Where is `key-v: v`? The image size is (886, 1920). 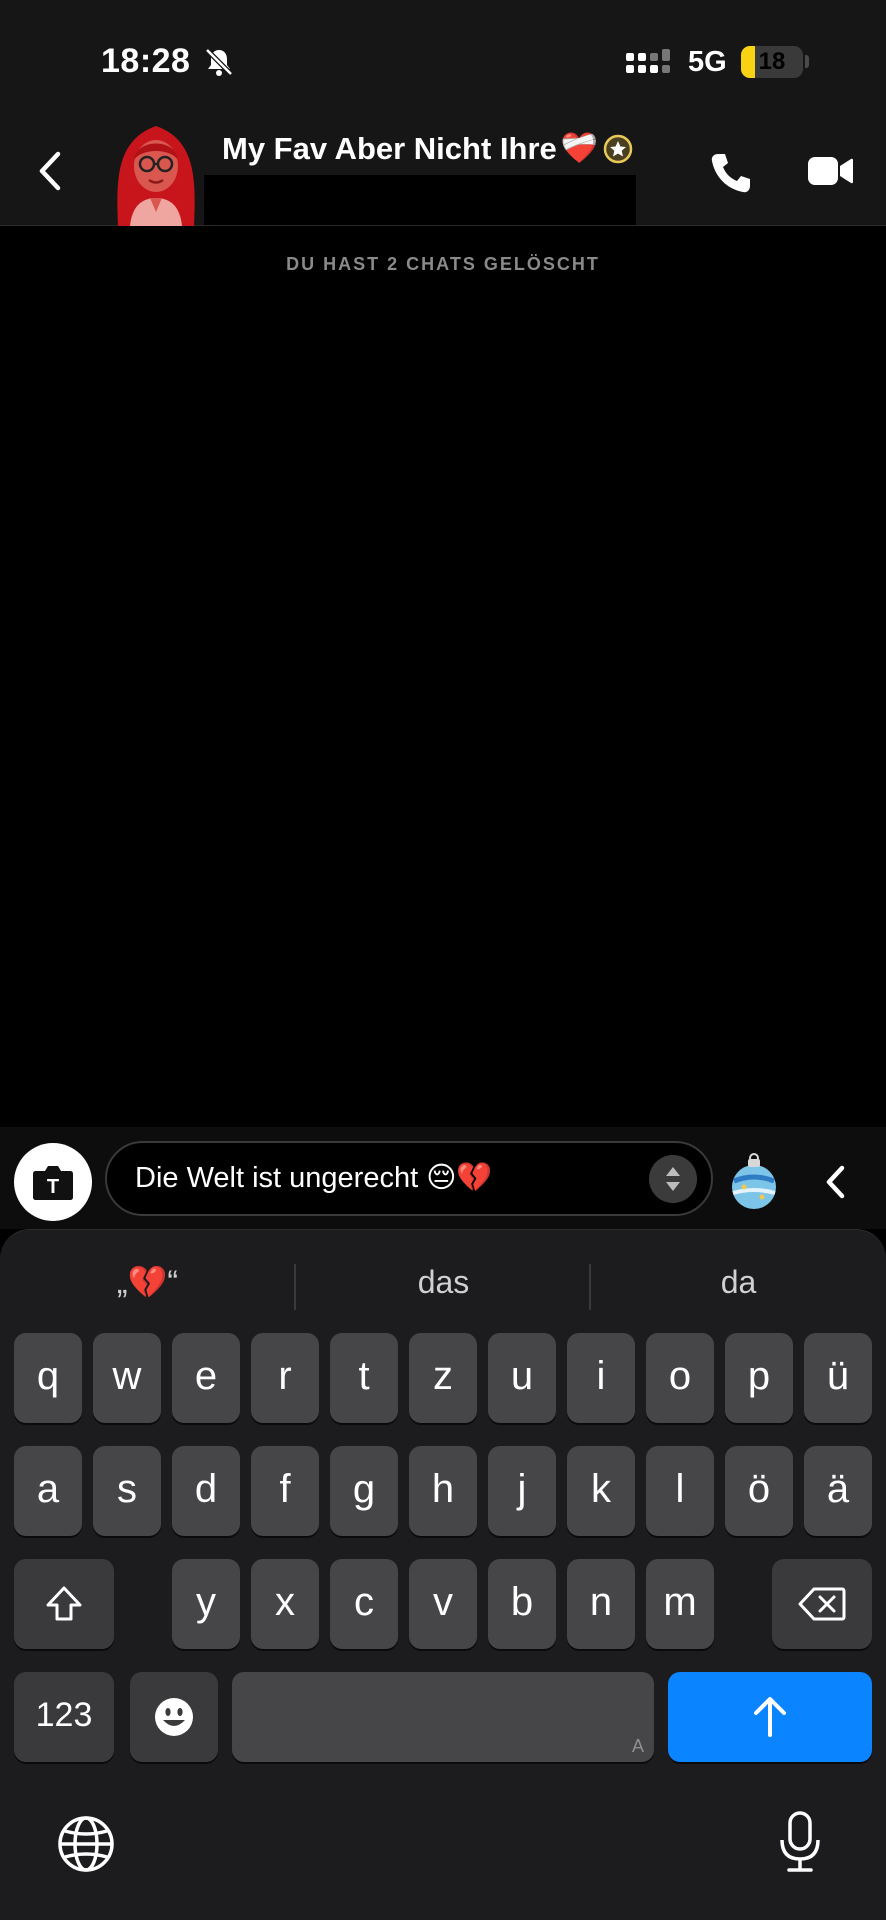 key-v: v is located at coordinates (443, 1604).